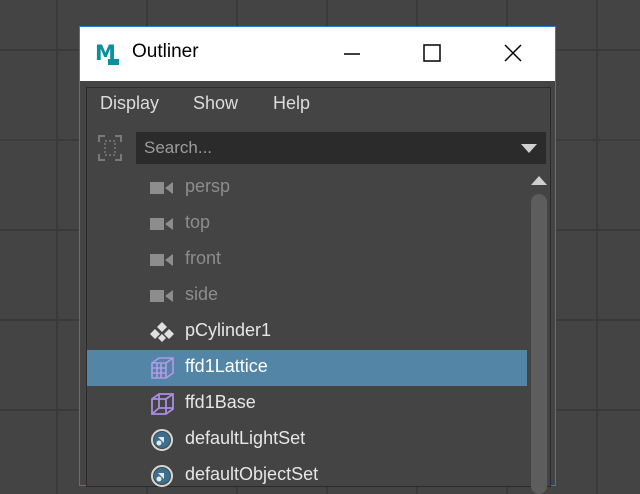  What do you see at coordinates (252, 474) in the screenshot?
I see `list-item-label: defaultObjectSet` at bounding box center [252, 474].